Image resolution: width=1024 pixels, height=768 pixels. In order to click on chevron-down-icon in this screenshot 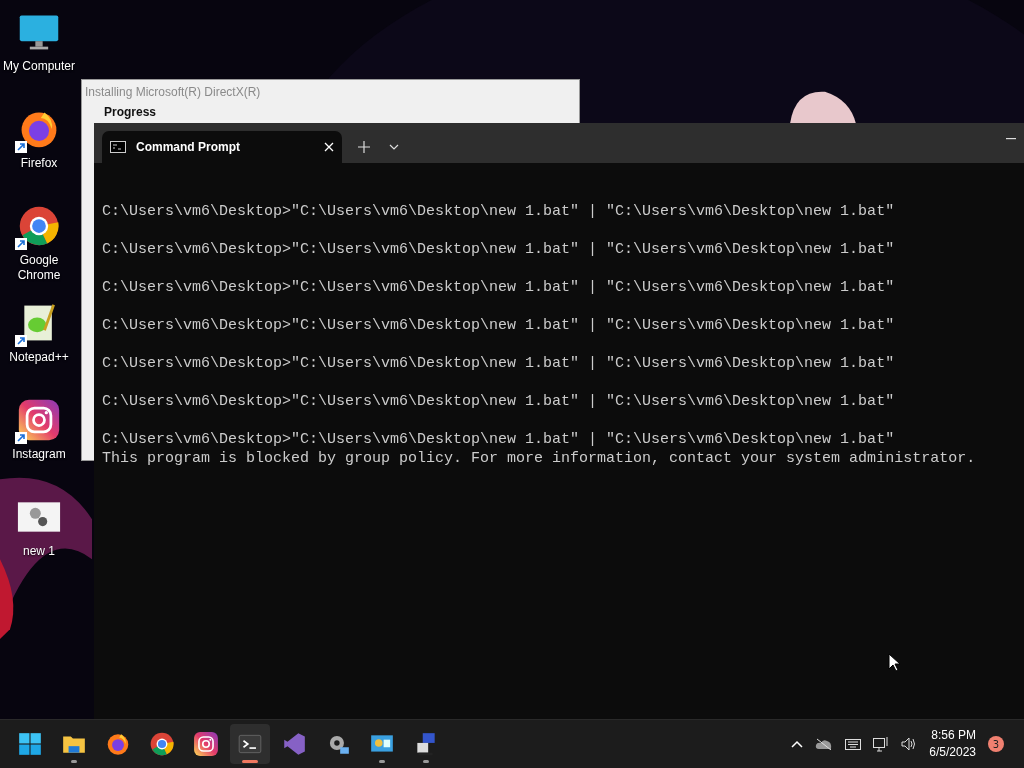, I will do `click(394, 147)`.